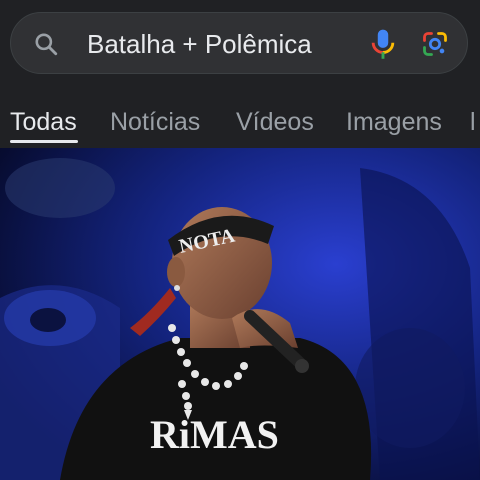 Image resolution: width=480 pixels, height=480 pixels. I want to click on search-tabs: Todas Notícias Vídeos Imagens l, so click(240, 125).